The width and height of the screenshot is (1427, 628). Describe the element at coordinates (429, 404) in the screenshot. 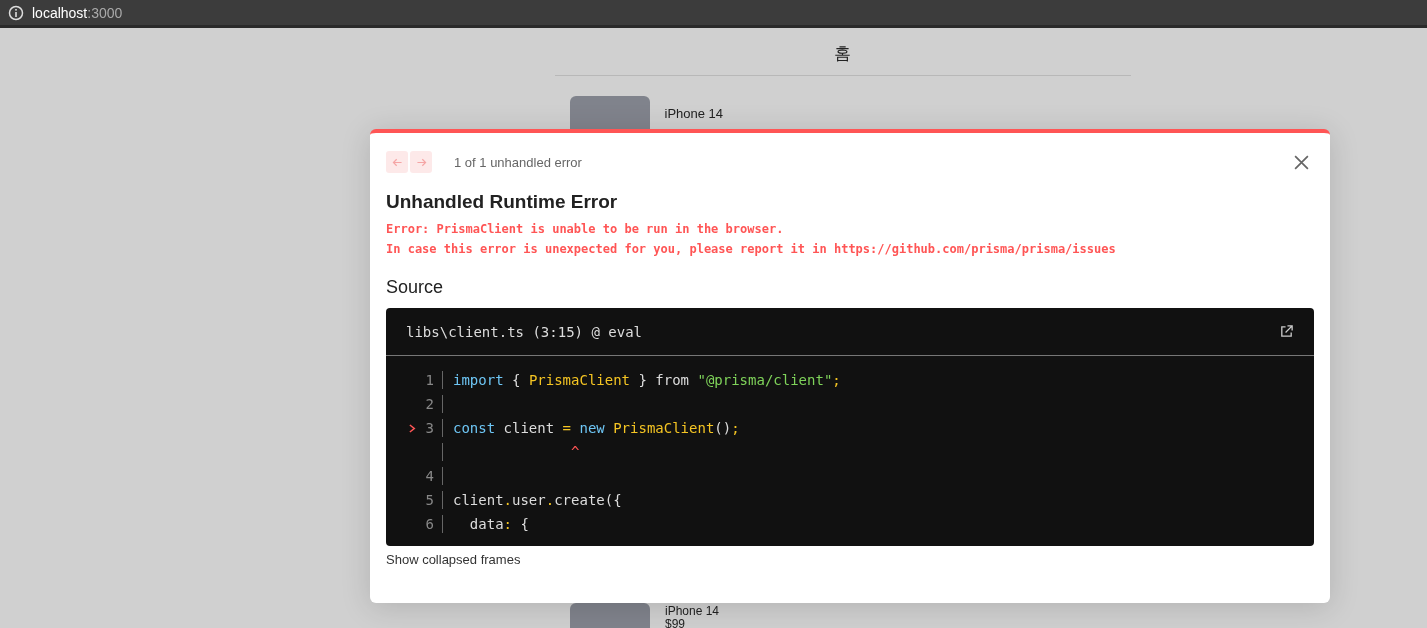

I see `line-number: 2` at that location.